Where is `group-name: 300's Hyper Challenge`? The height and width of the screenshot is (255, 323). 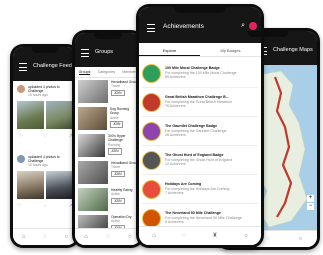
group-name: 300's Hyper Challenge is located at coordinates (117, 138).